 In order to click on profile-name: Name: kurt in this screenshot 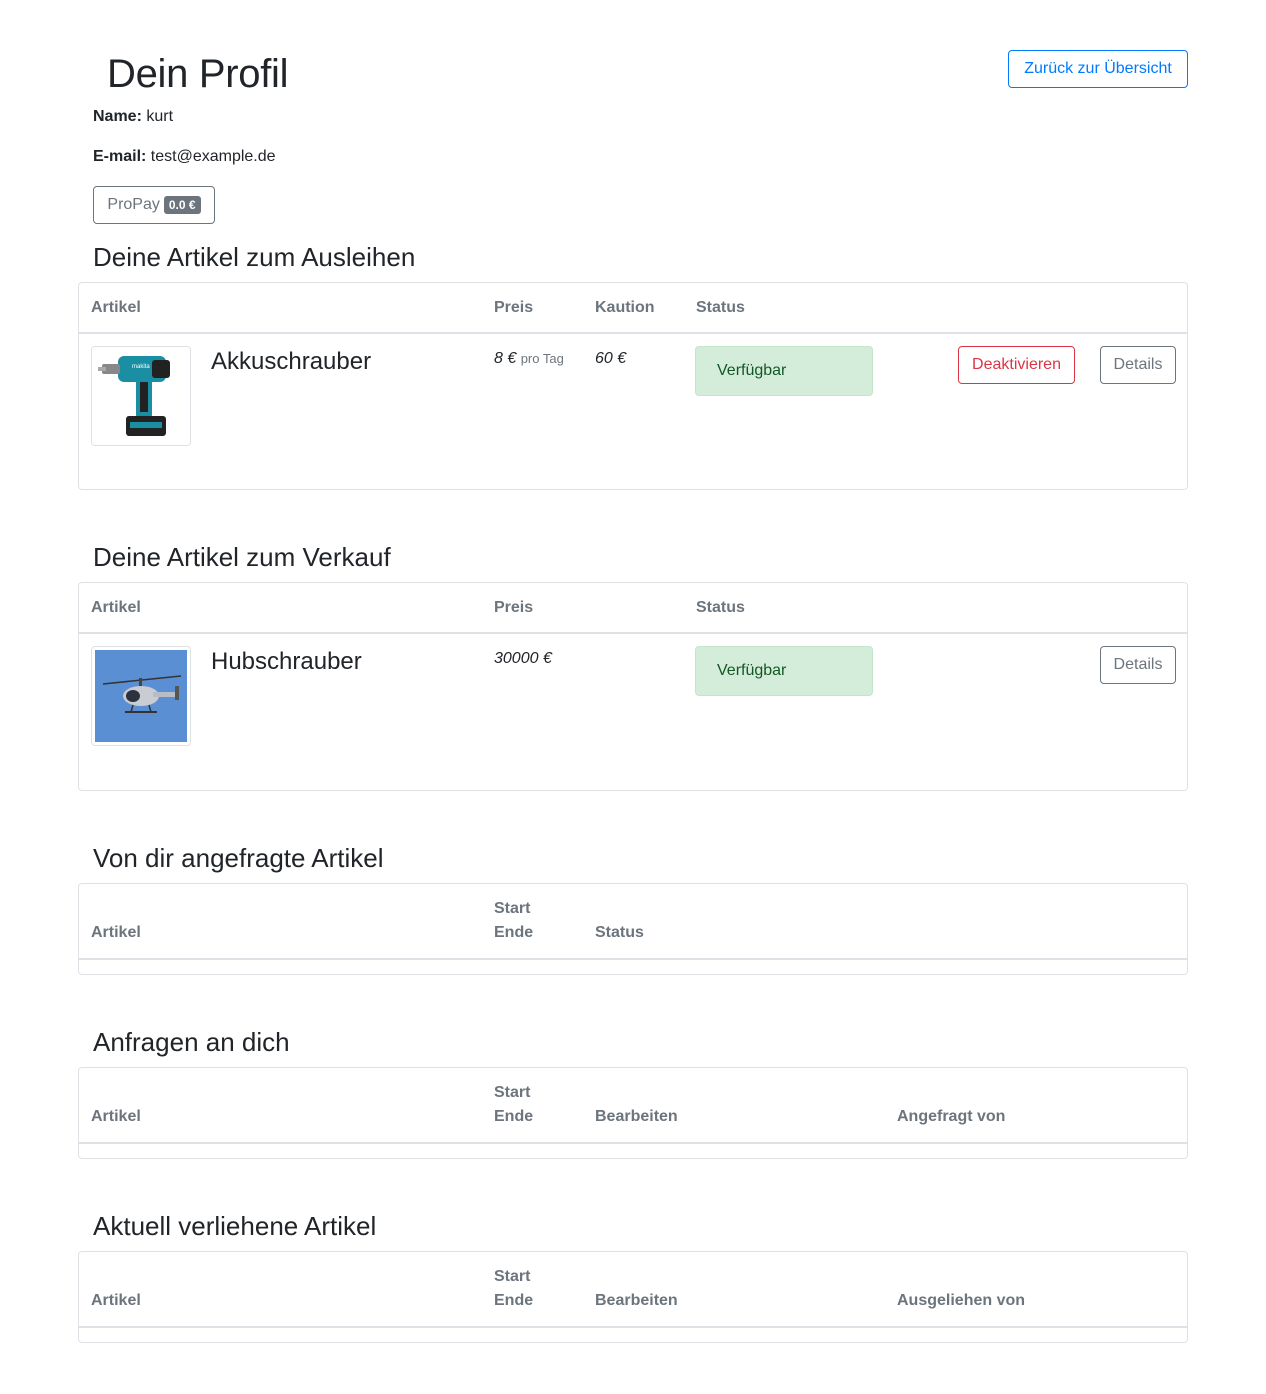, I will do `click(133, 117)`.